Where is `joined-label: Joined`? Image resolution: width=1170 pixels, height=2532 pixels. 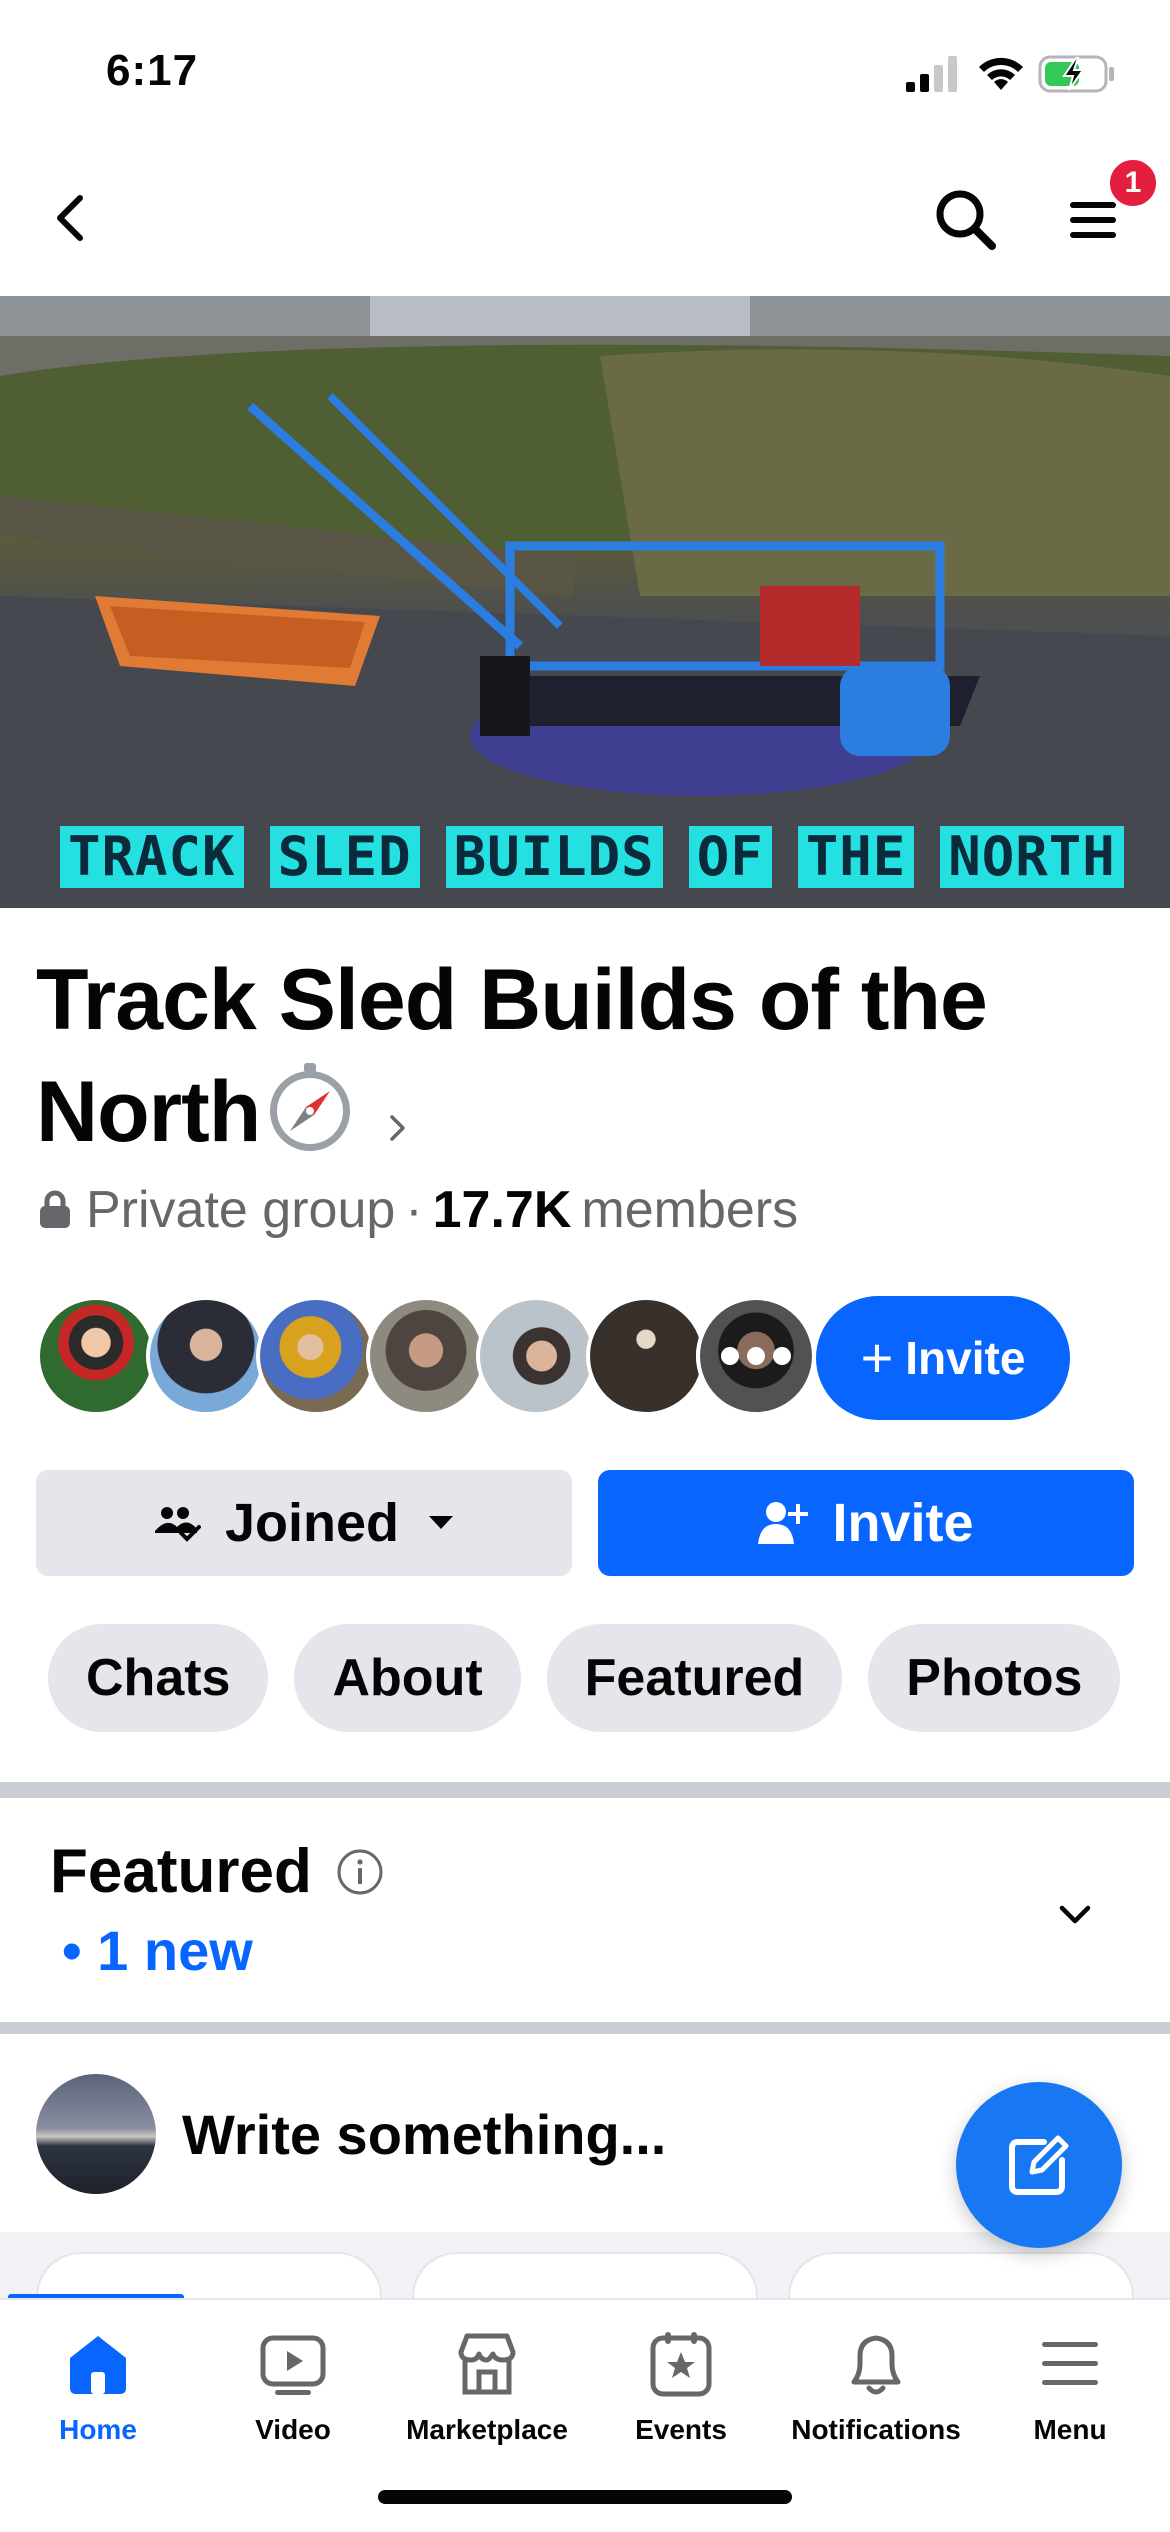 joined-label: Joined is located at coordinates (312, 1523).